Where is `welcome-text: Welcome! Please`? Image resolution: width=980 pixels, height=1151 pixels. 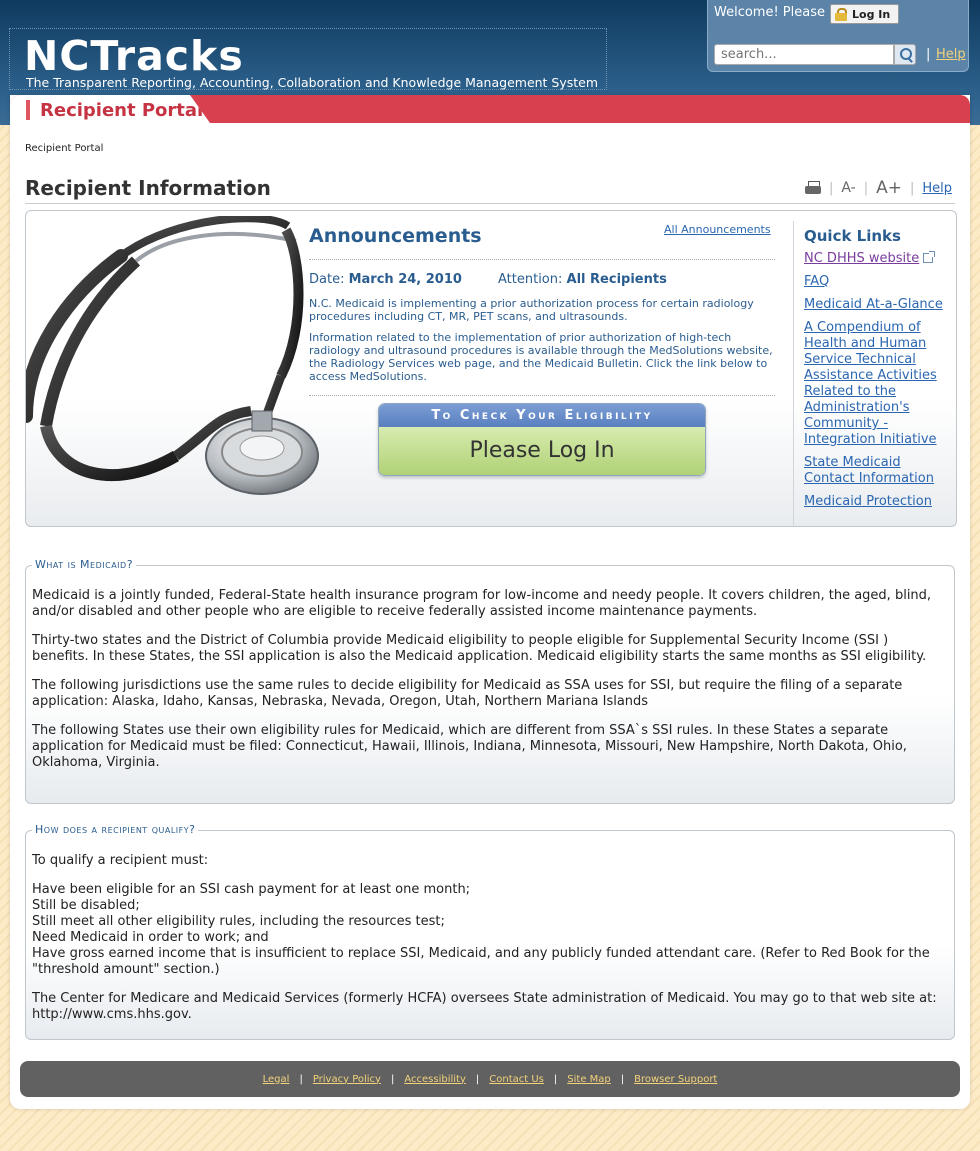
welcome-text: Welcome! Please is located at coordinates (769, 12).